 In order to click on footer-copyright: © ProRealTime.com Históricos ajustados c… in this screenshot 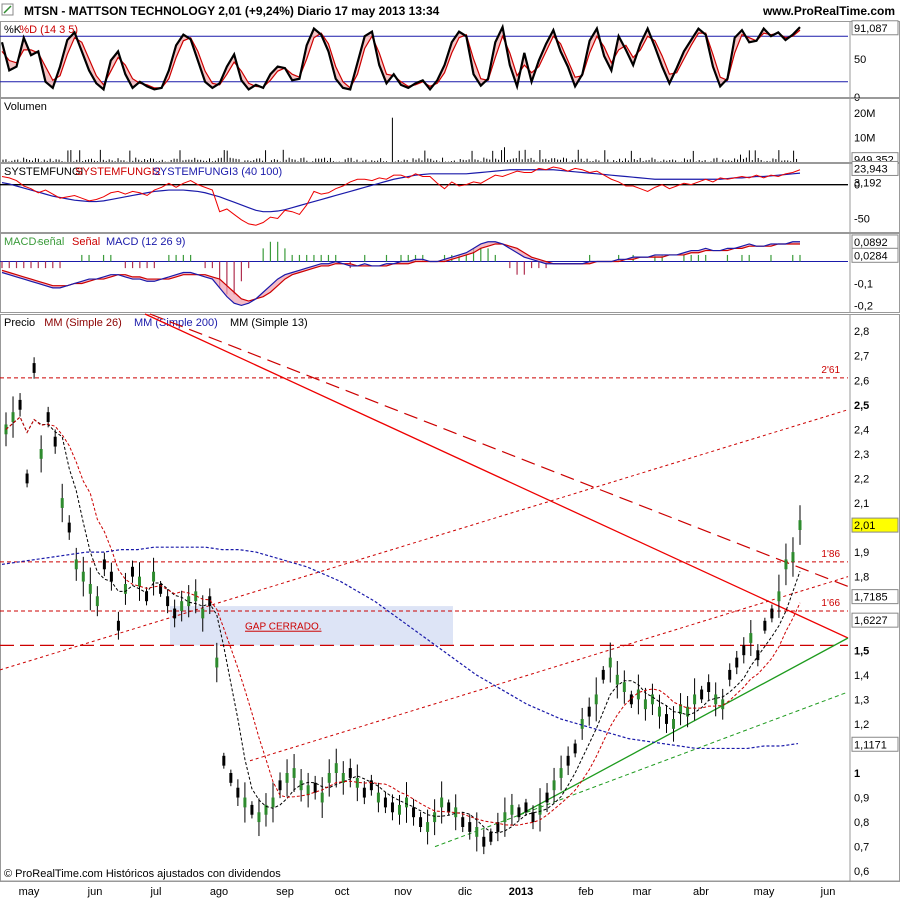, I will do `click(142, 874)`.